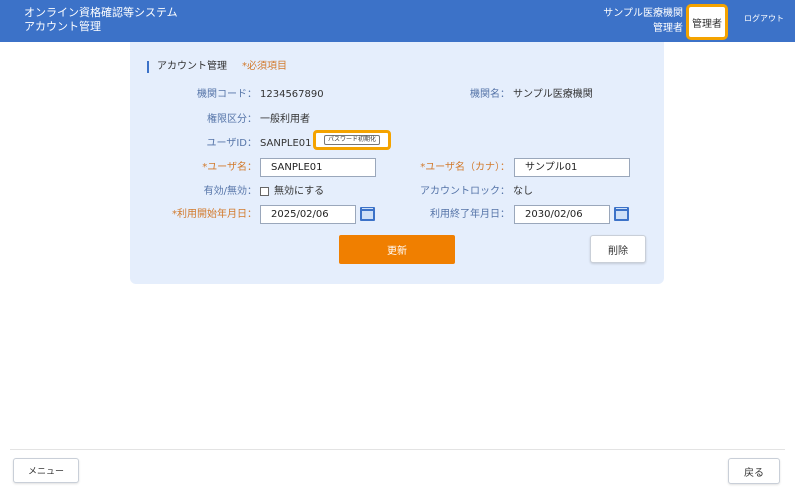  What do you see at coordinates (264, 191) in the screenshot?
I see `disable-checkbox` at bounding box center [264, 191].